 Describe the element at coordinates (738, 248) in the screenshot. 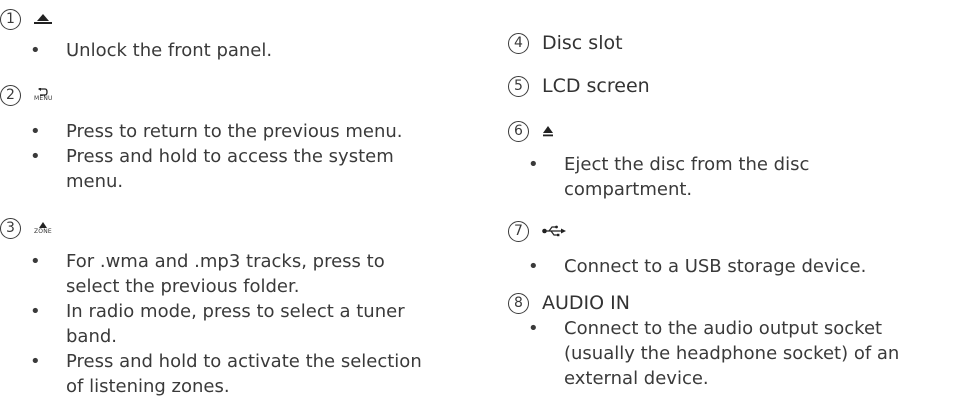

I see `item-7: 7 Connect to a USB storage device.` at that location.